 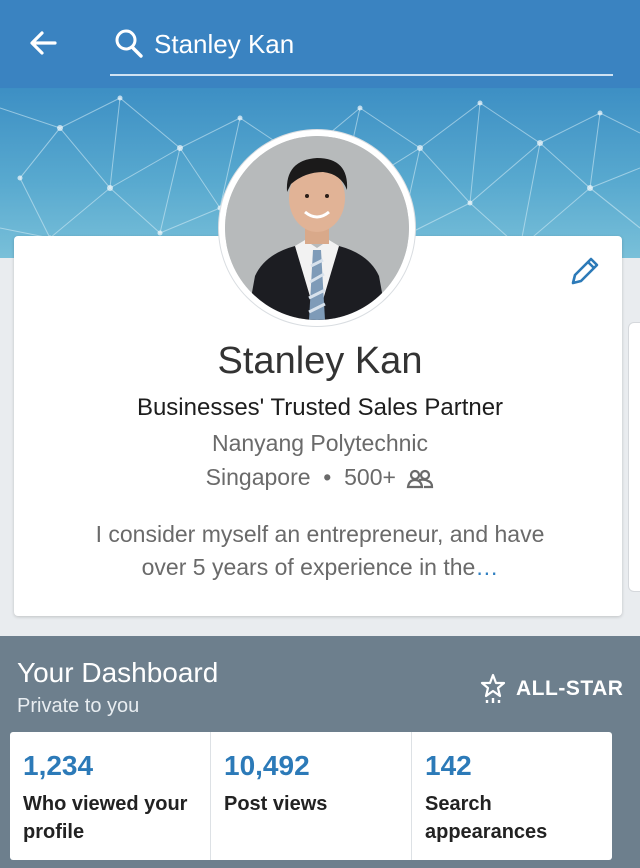 What do you see at coordinates (105, 818) in the screenshot?
I see `stat-label: Who viewed your profile` at bounding box center [105, 818].